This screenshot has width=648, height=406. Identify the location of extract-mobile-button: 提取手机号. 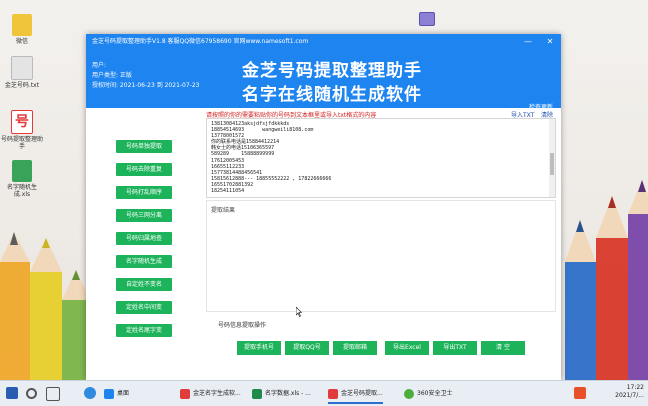
(259, 348).